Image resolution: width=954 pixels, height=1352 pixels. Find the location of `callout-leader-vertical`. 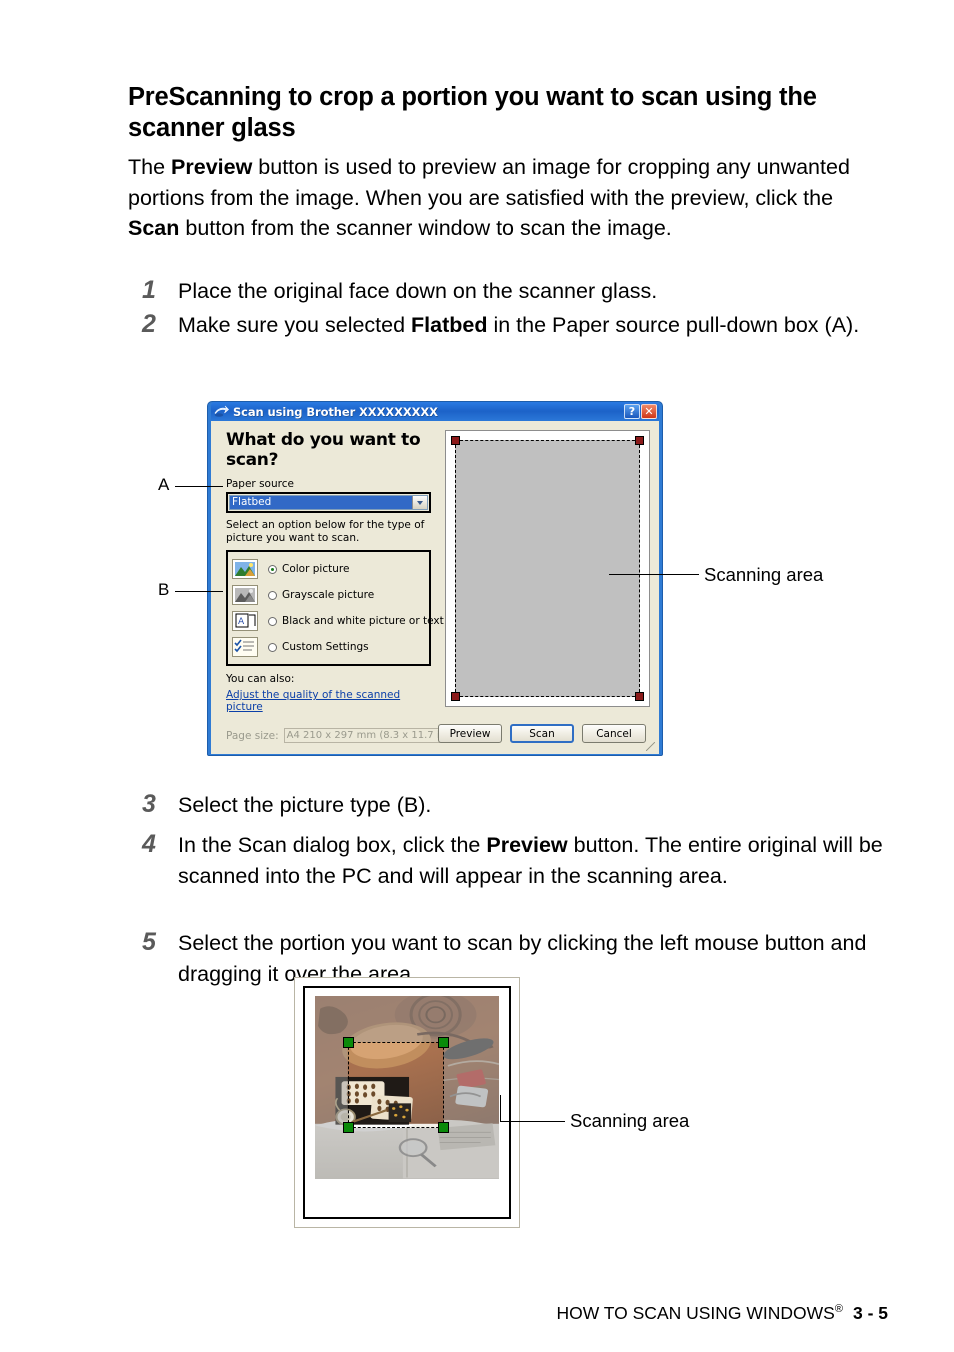

callout-leader-vertical is located at coordinates (500, 1108).